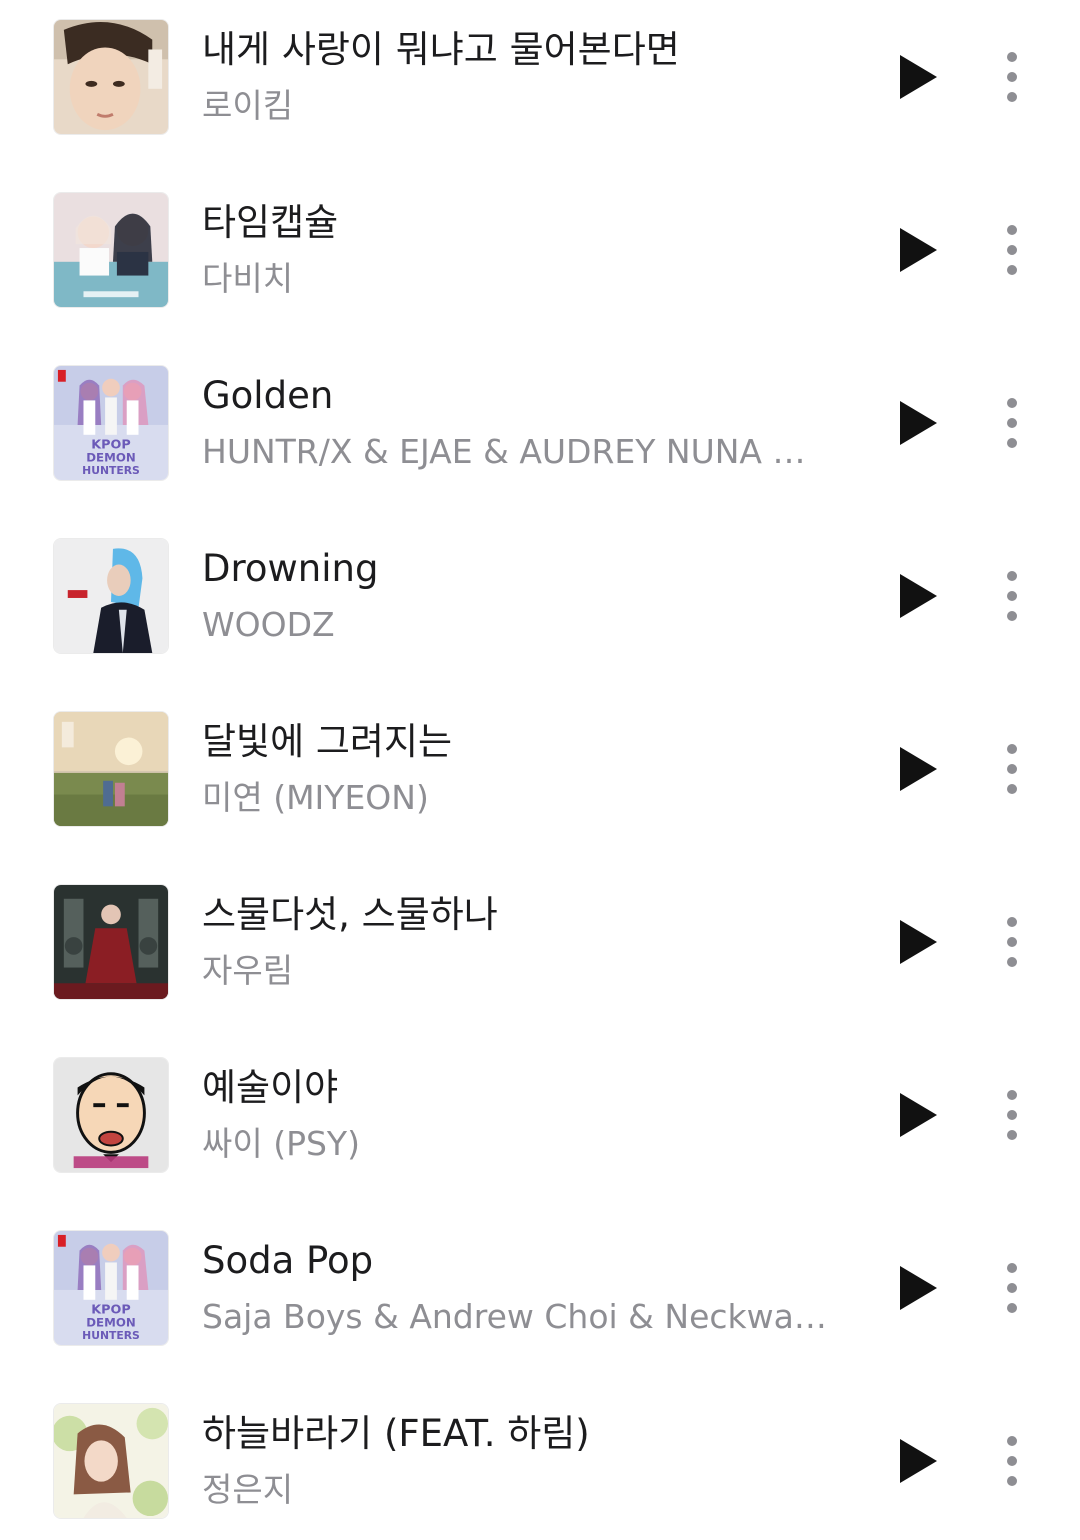 Image resolution: width=1080 pixels, height=1540 pixels. I want to click on track-artist: 다비치, so click(248, 278).